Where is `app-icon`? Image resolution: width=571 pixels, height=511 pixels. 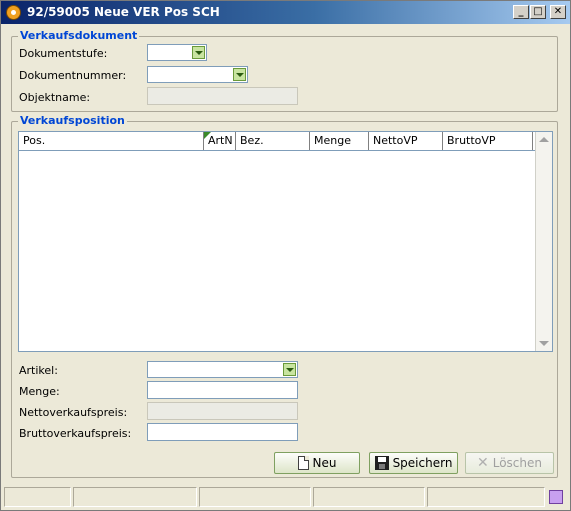 app-icon is located at coordinates (13, 12).